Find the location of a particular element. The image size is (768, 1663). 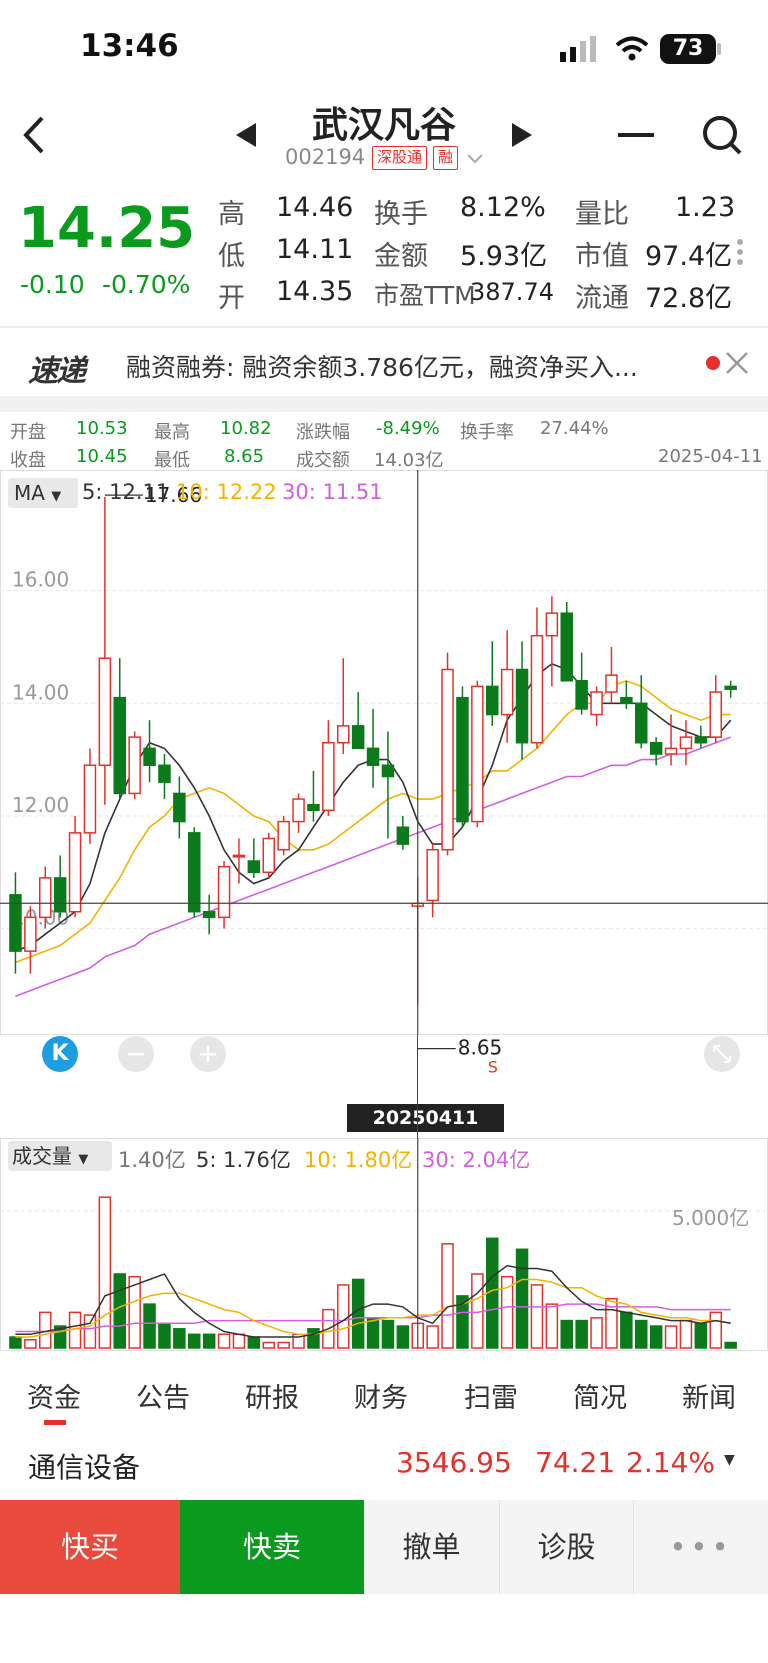

stock-code: 002194 is located at coordinates (325, 157).